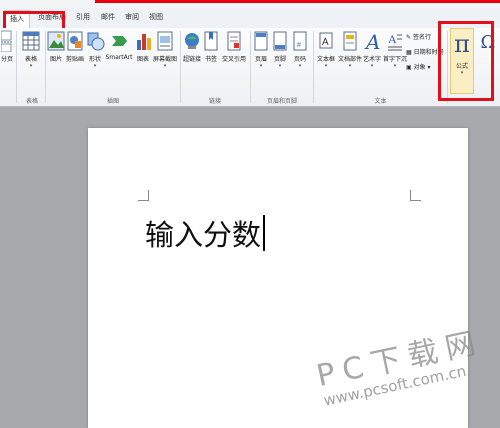 Image resolution: width=500 pixels, height=428 pixels. I want to click on footer-button: 页脚 ▾, so click(280, 49).